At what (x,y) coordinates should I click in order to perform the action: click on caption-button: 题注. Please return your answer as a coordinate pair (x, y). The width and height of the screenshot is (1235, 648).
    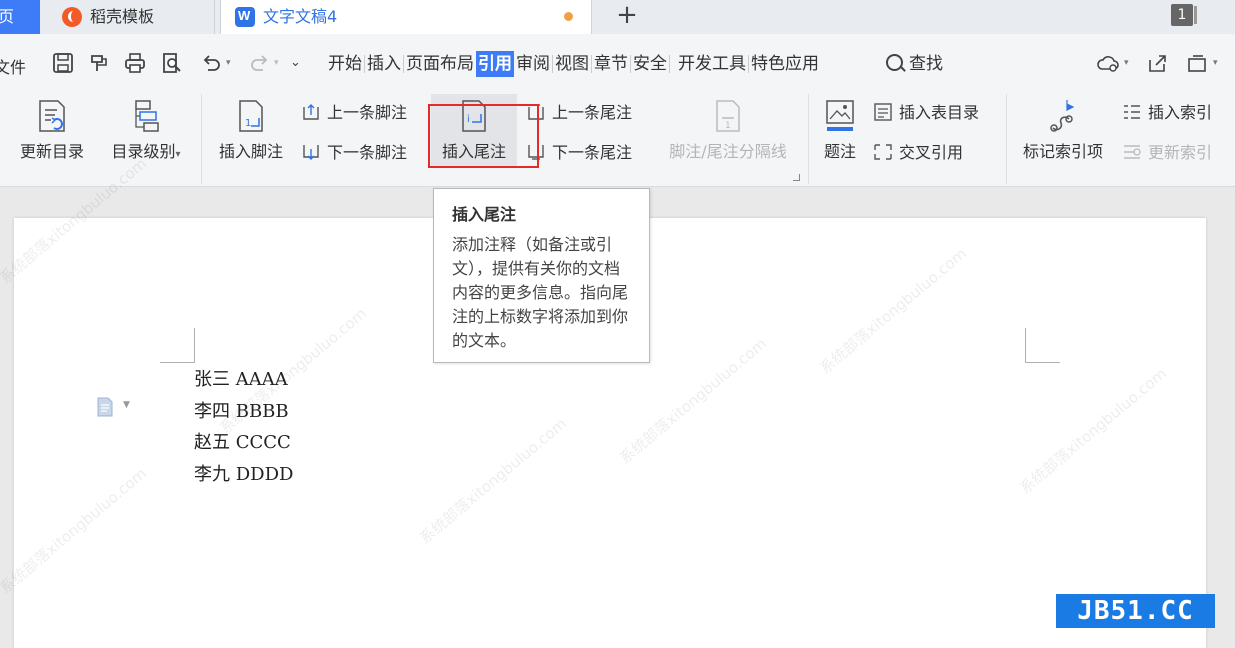
    Looking at the image, I should click on (840, 130).